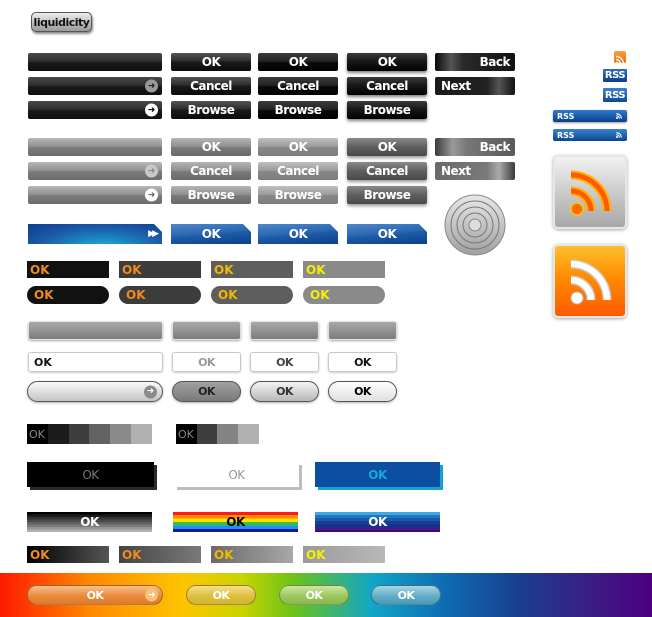 The width and height of the screenshot is (652, 617). I want to click on fast-forward-icon: ▶▶, so click(152, 234).